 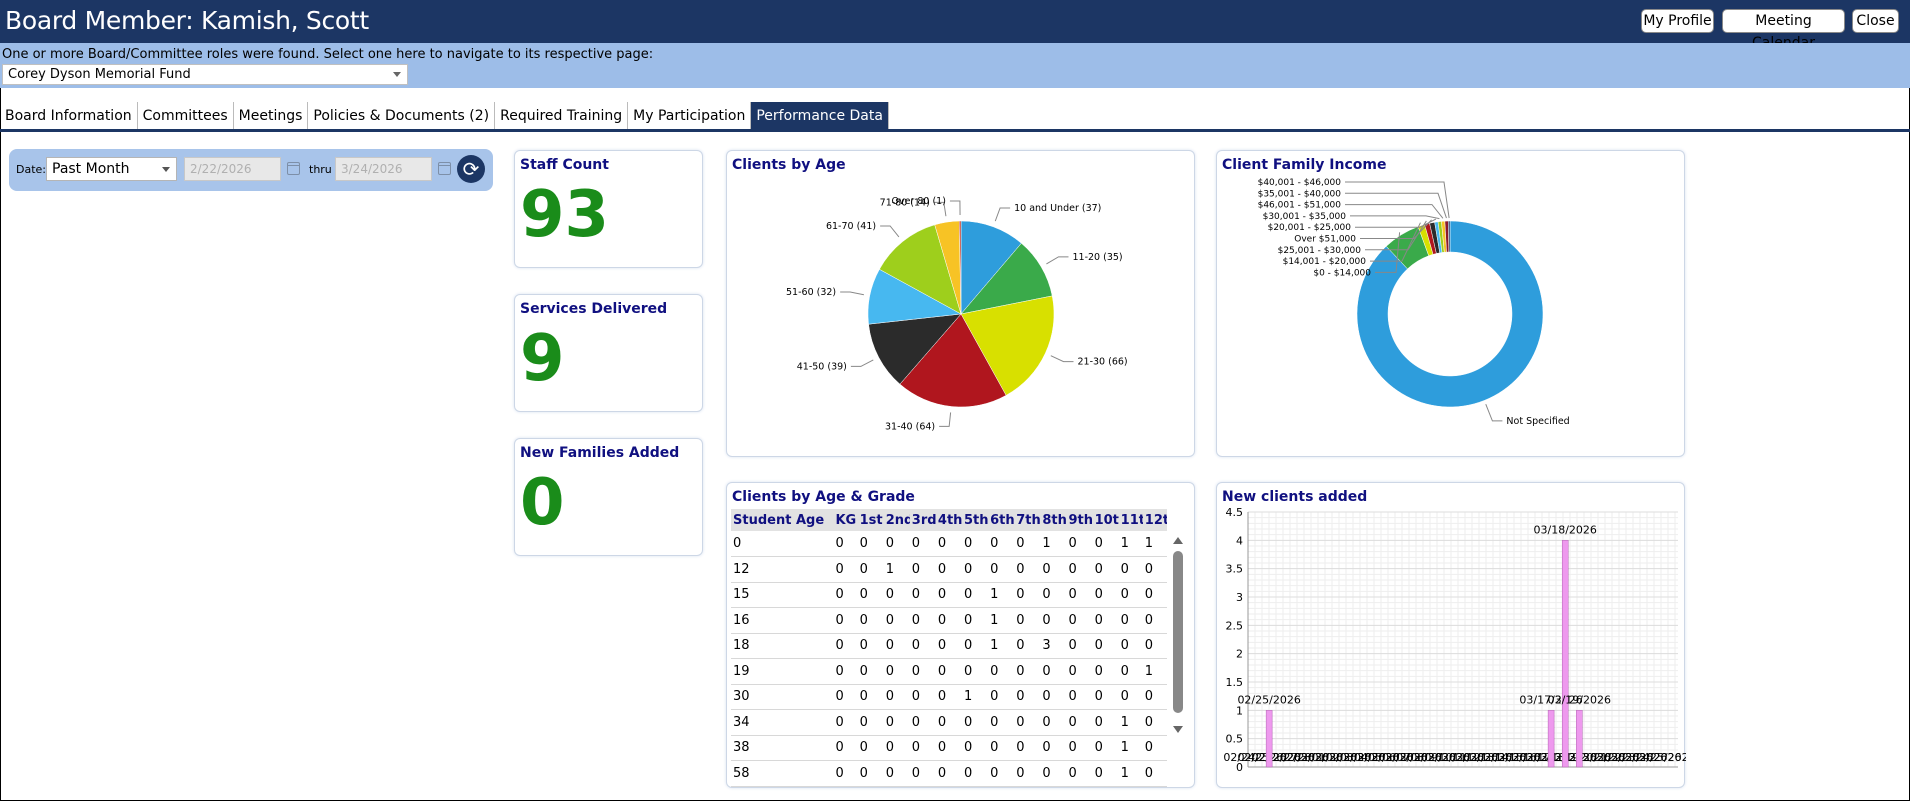 What do you see at coordinates (1079, 520) in the screenshot?
I see `table-header-cell: 9th` at bounding box center [1079, 520].